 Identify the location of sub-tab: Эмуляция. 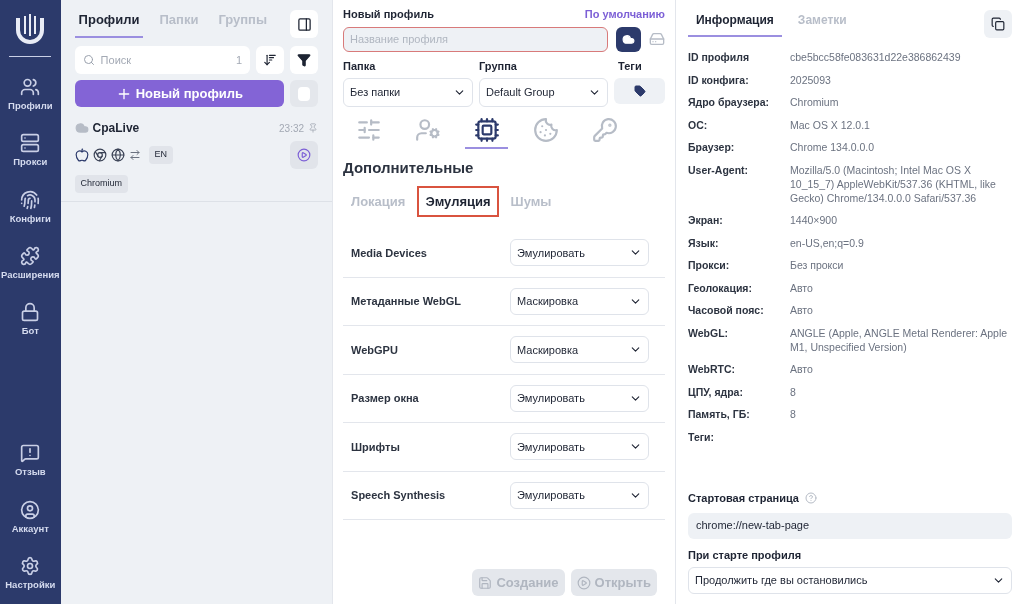
(458, 201).